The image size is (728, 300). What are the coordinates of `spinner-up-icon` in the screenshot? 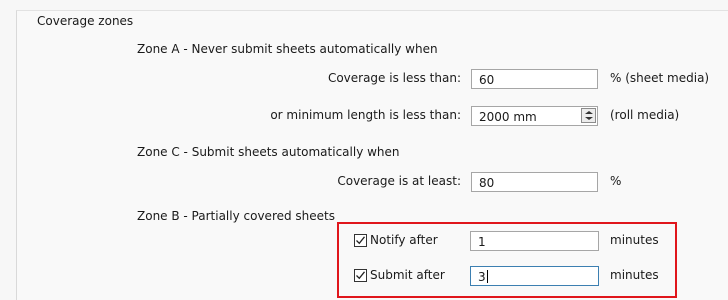 It's located at (589, 112).